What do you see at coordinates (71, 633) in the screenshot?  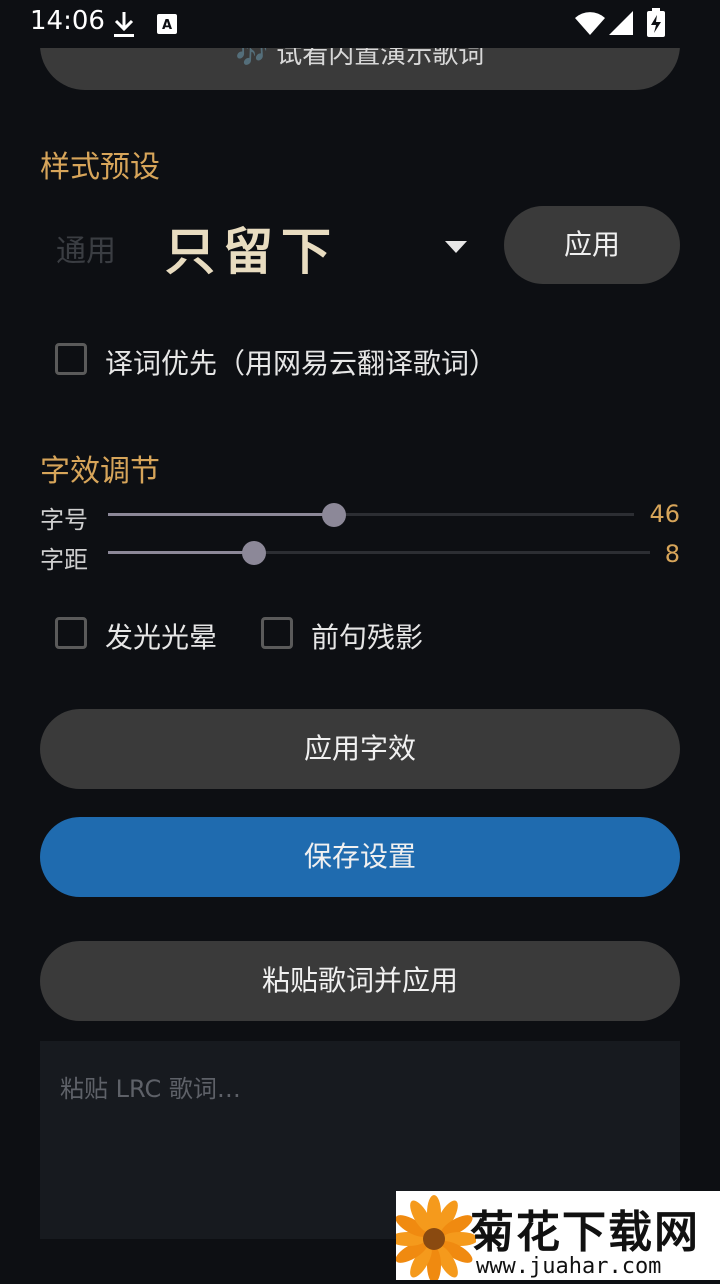 I see `glow-checkbox` at bounding box center [71, 633].